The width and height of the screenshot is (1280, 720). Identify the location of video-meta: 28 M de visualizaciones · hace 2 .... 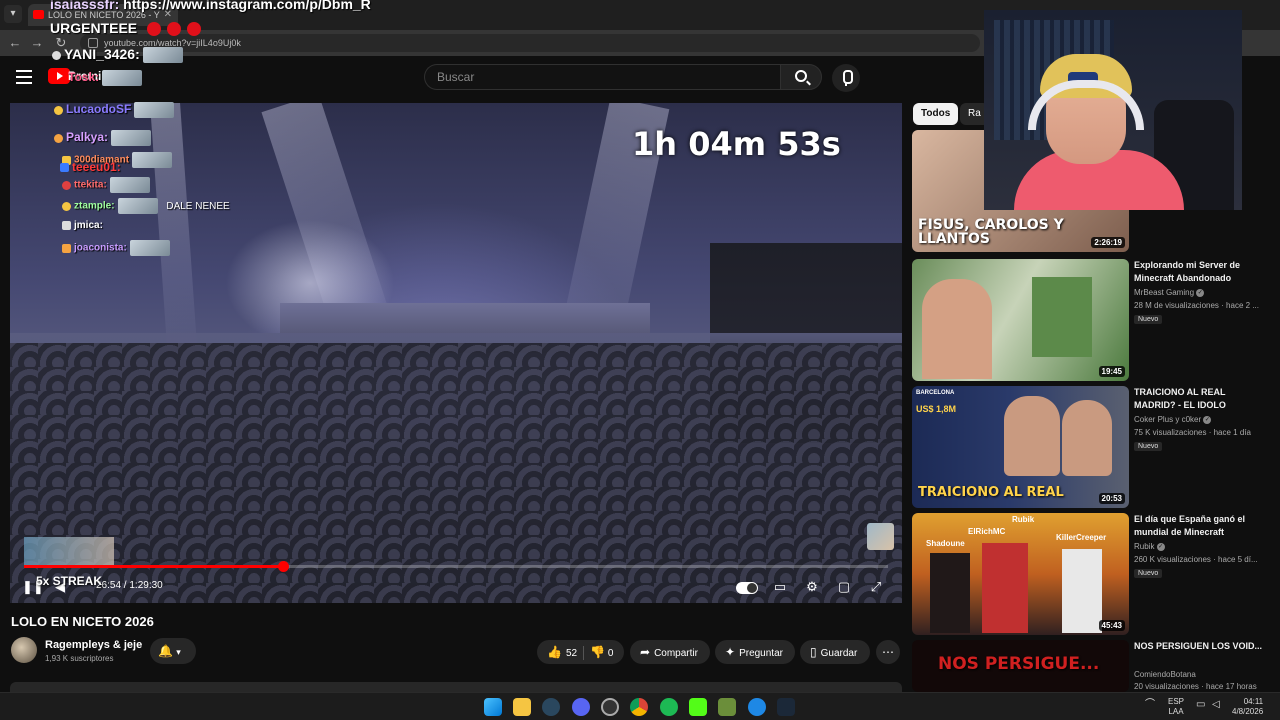
(1196, 305).